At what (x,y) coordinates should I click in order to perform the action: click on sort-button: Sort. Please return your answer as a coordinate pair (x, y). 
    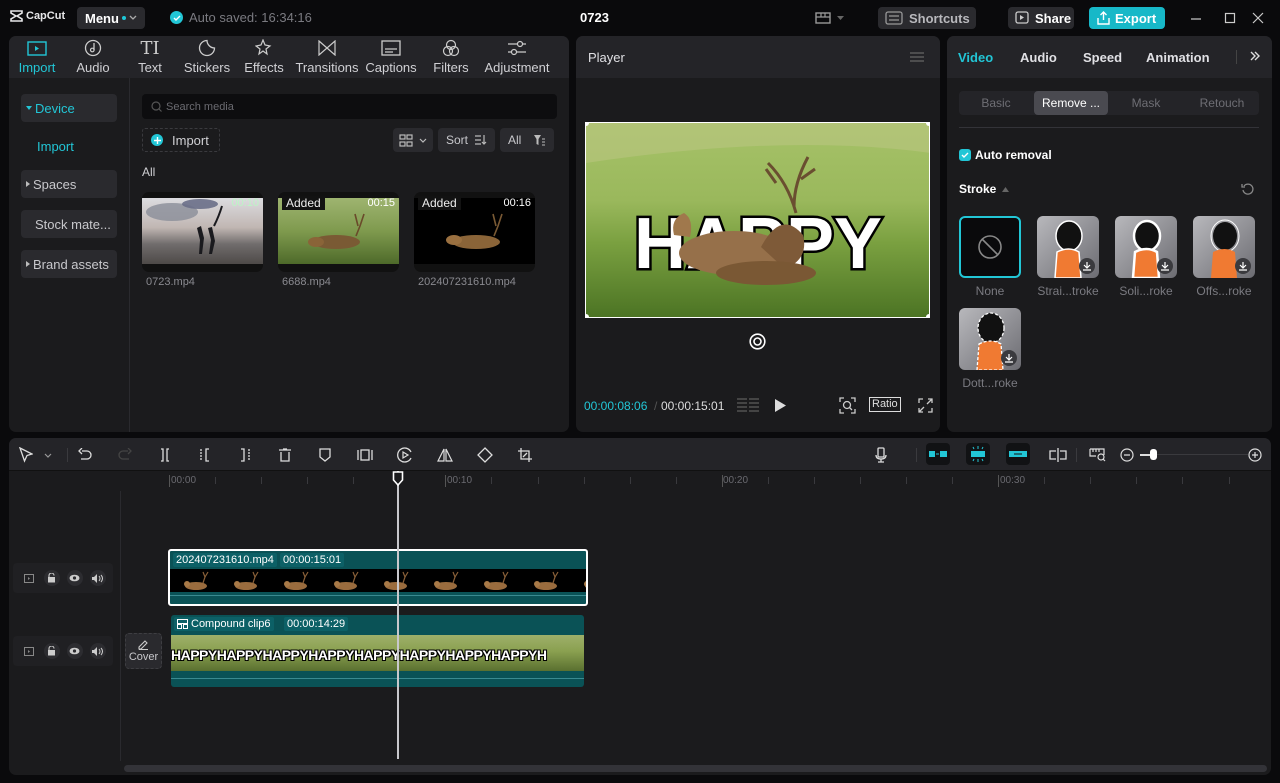
    Looking at the image, I should click on (467, 140).